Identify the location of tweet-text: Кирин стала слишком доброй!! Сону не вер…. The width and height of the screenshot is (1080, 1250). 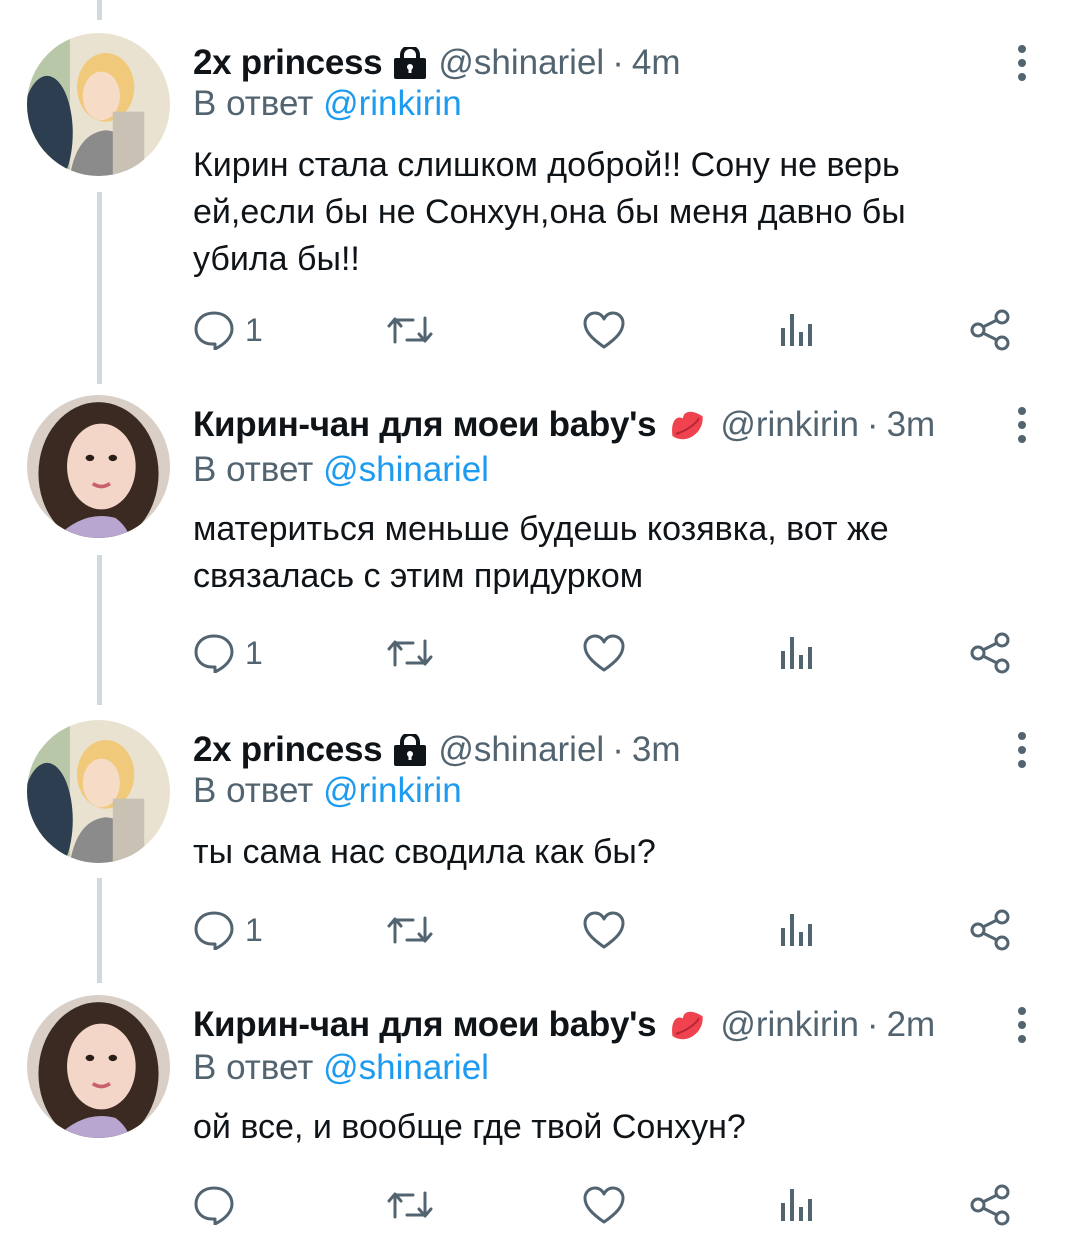
(549, 212).